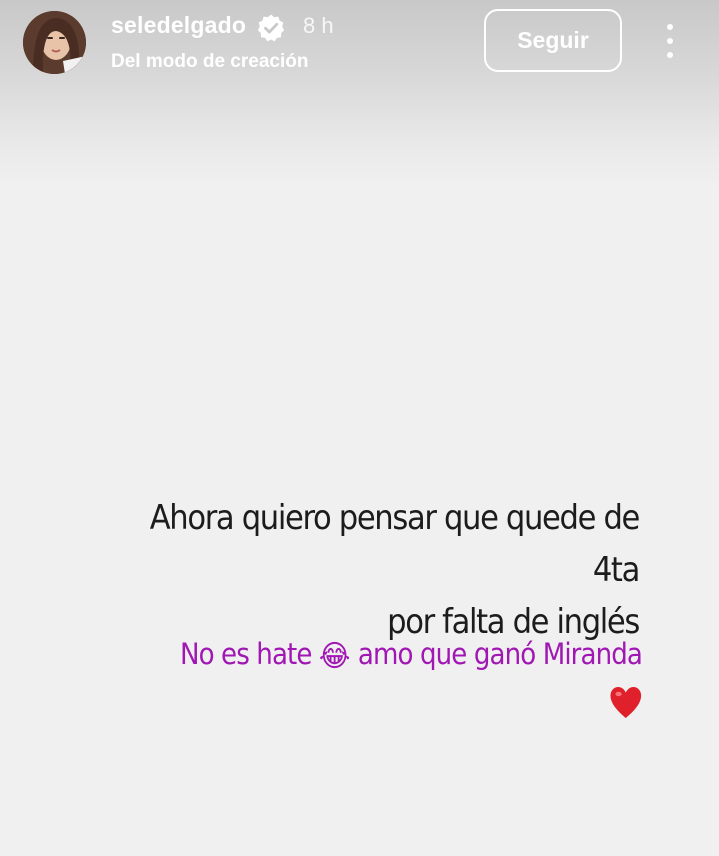  I want to click on verified-badge-icon, so click(271, 28).